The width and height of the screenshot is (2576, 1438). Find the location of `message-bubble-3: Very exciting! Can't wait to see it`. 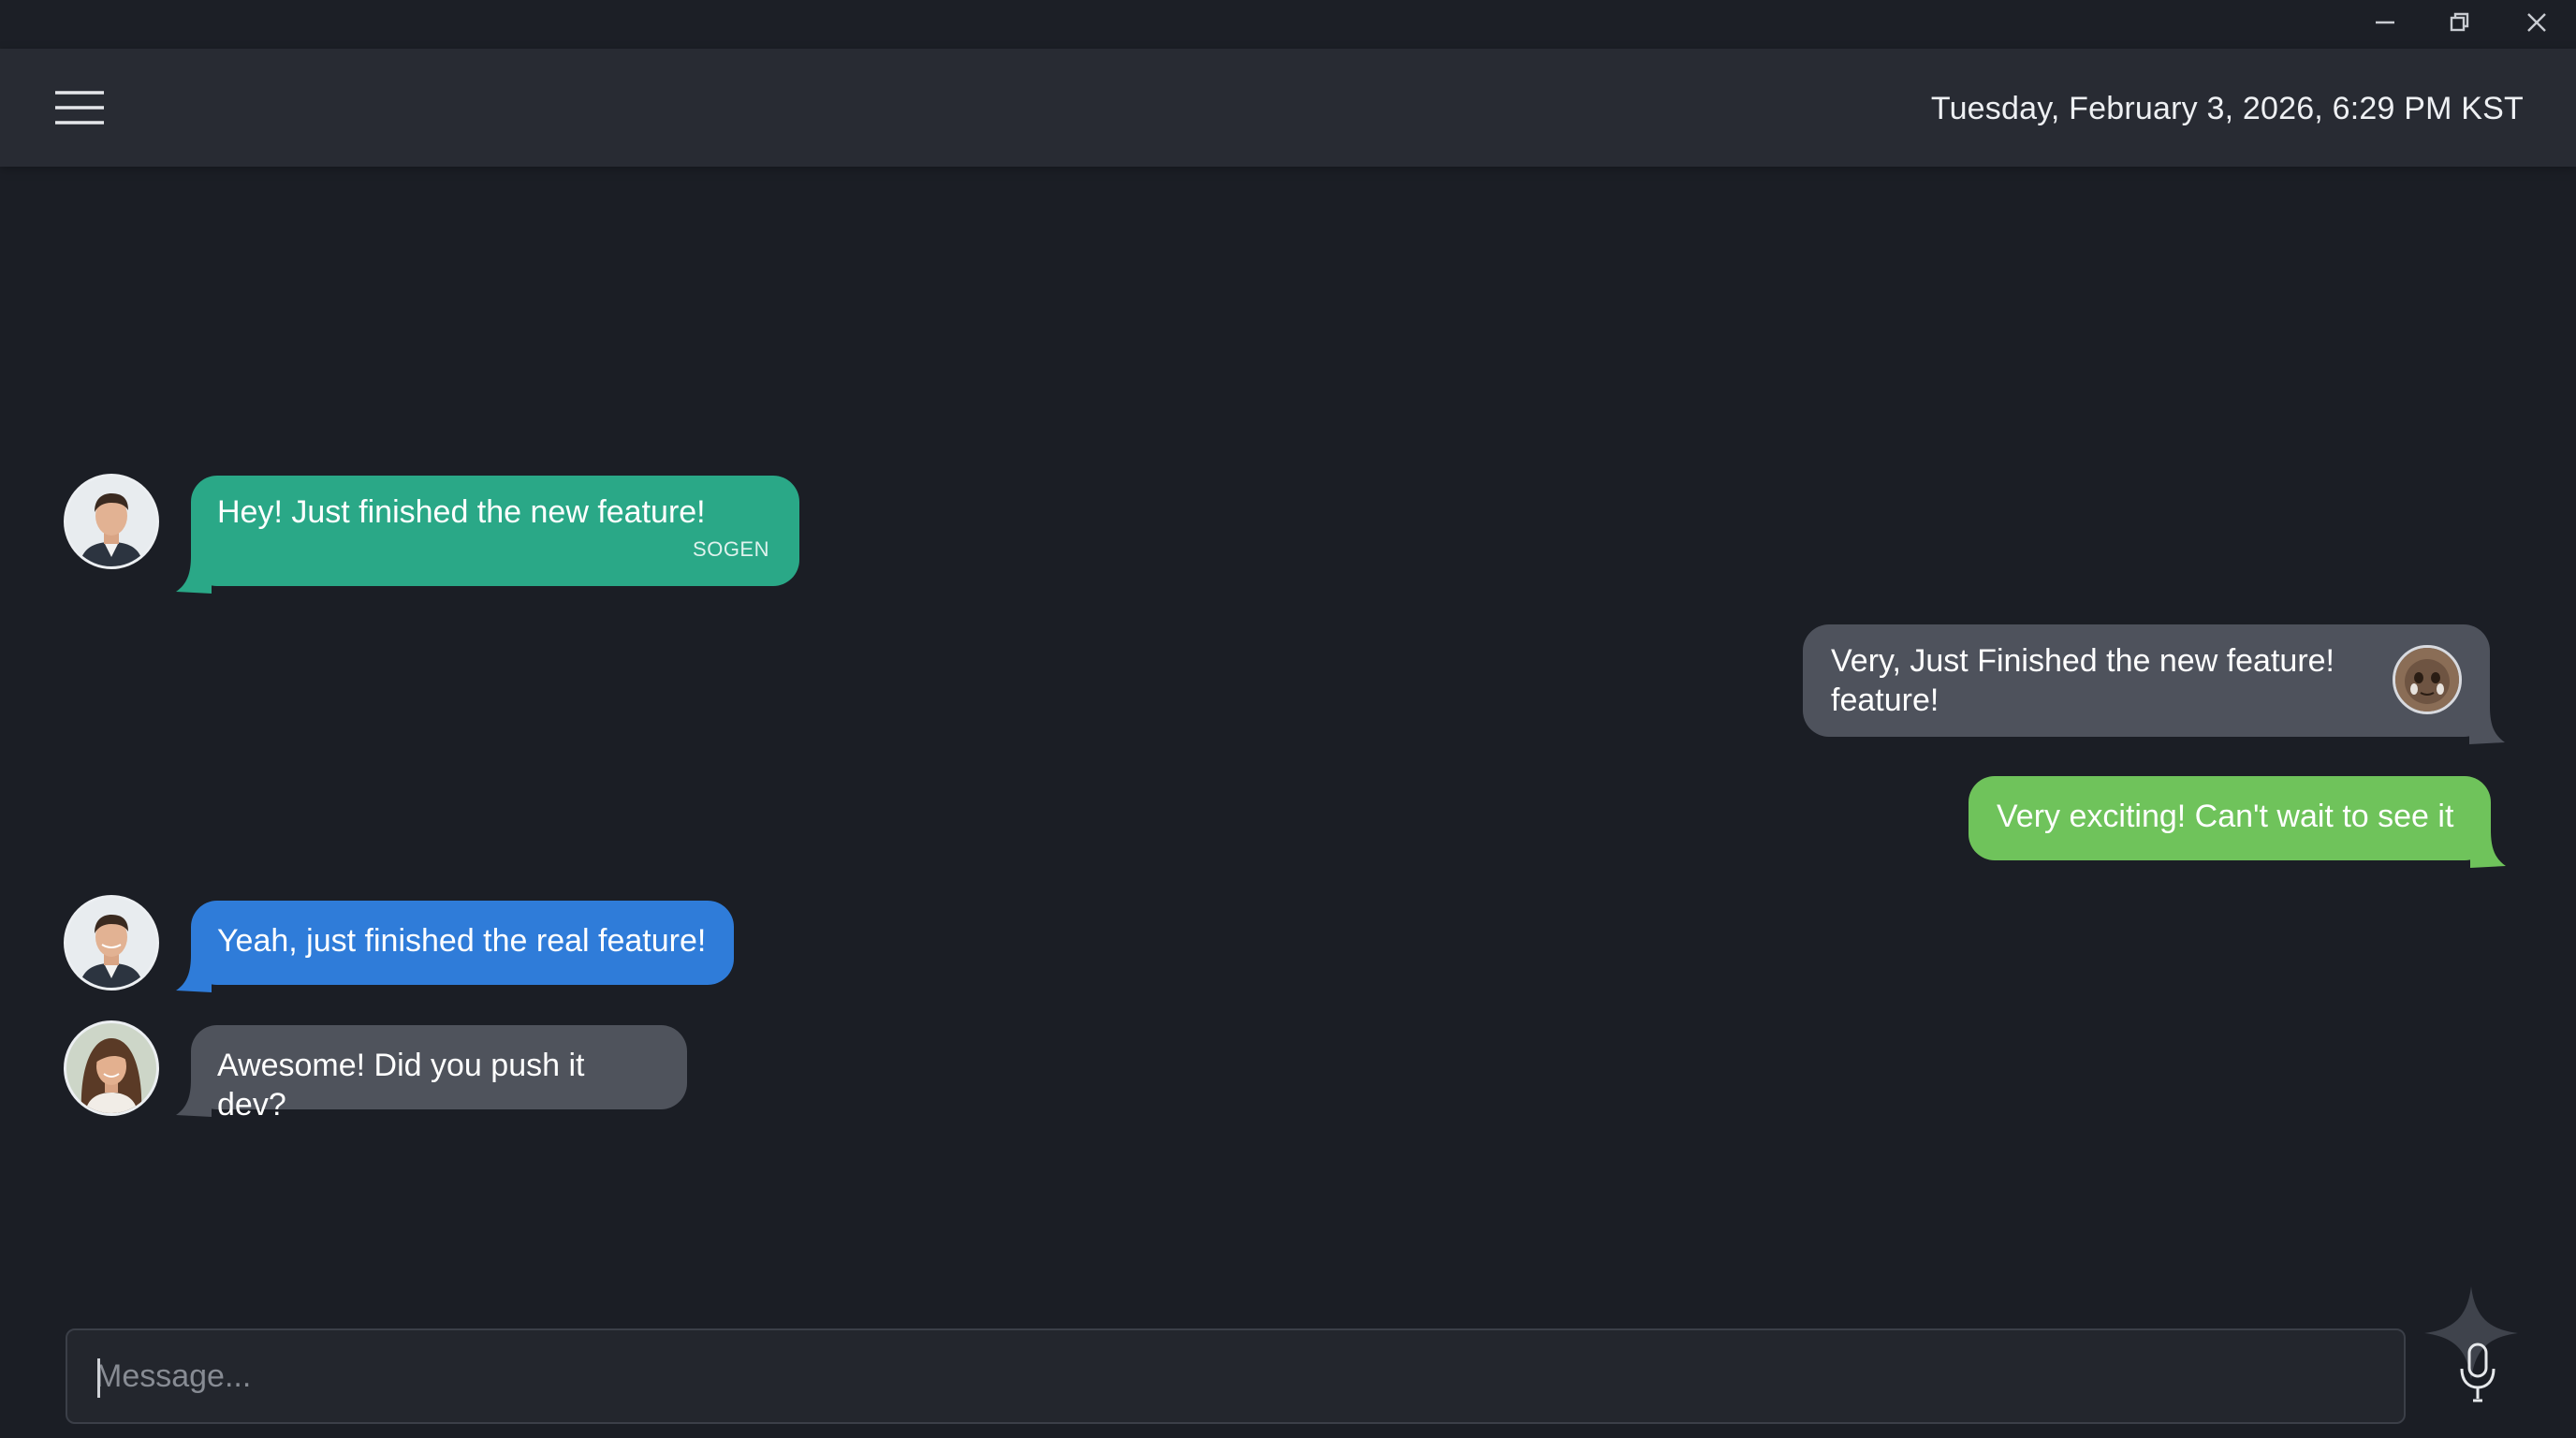

message-bubble-3: Very exciting! Can't wait to see it is located at coordinates (2237, 822).